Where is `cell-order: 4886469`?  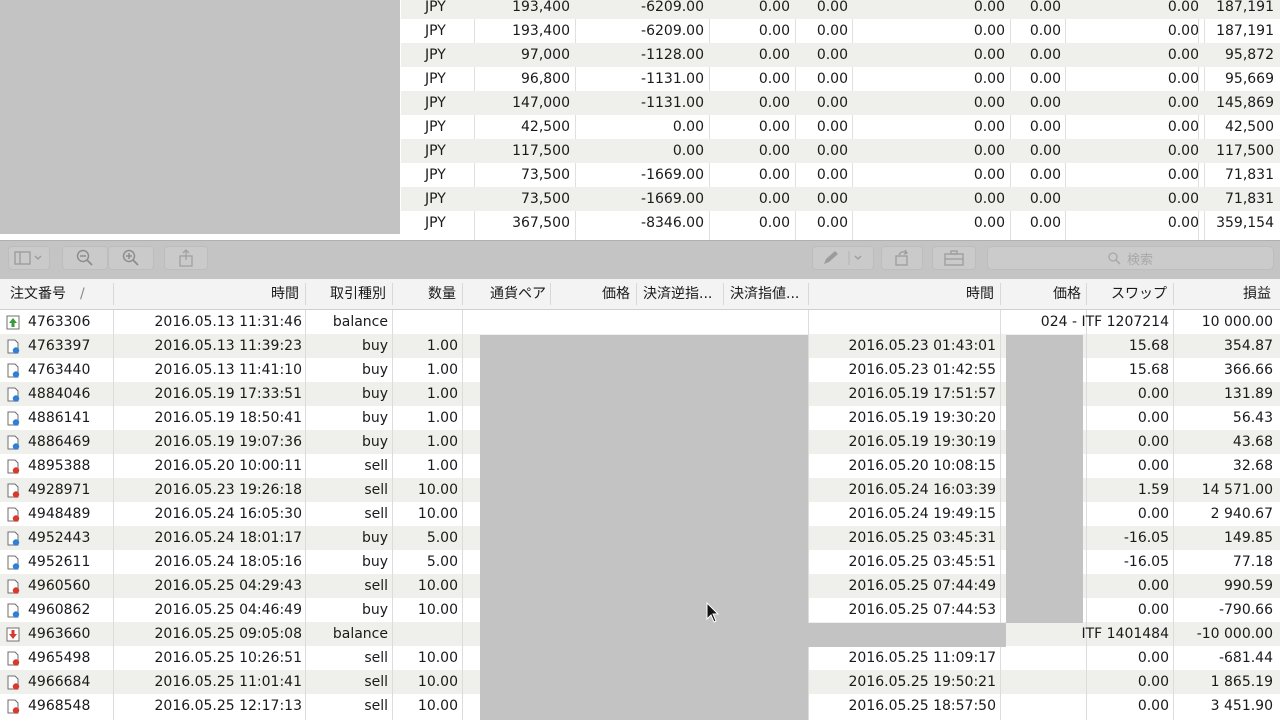 cell-order: 4886469 is located at coordinates (59, 442).